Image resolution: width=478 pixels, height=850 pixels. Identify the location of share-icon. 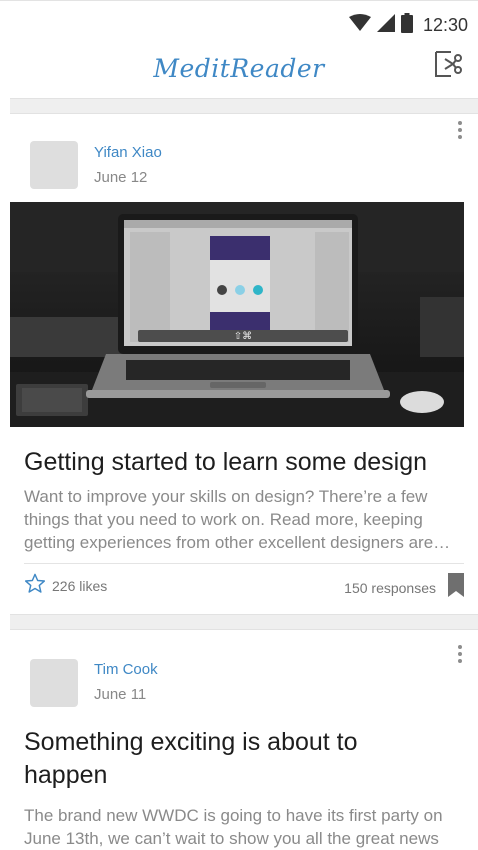
(448, 67).